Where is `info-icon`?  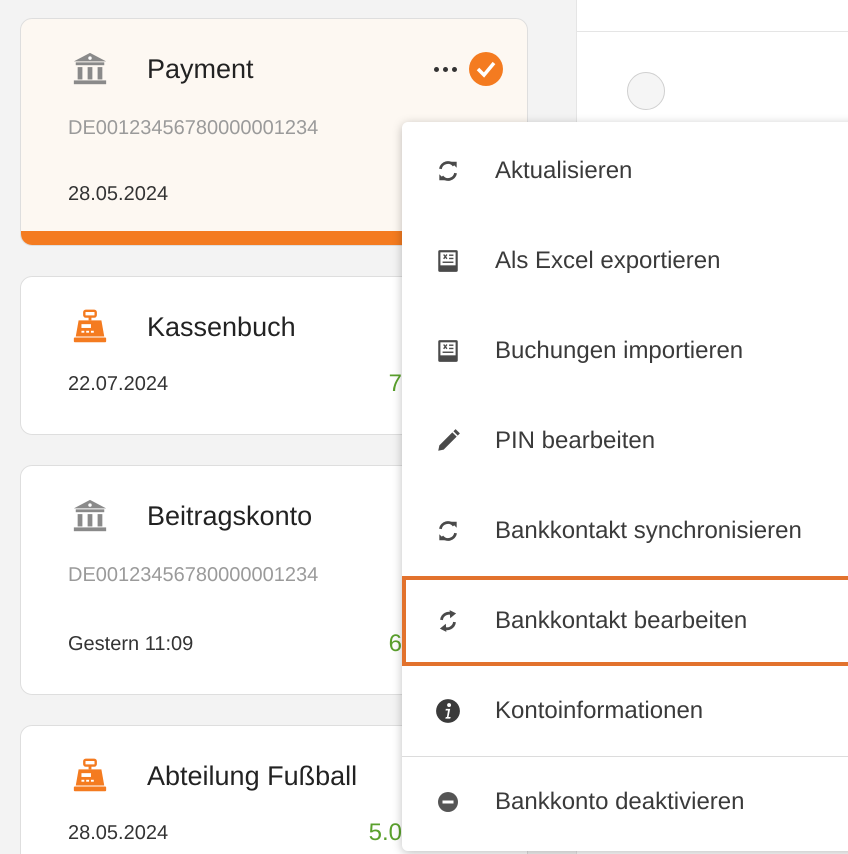
info-icon is located at coordinates (448, 711).